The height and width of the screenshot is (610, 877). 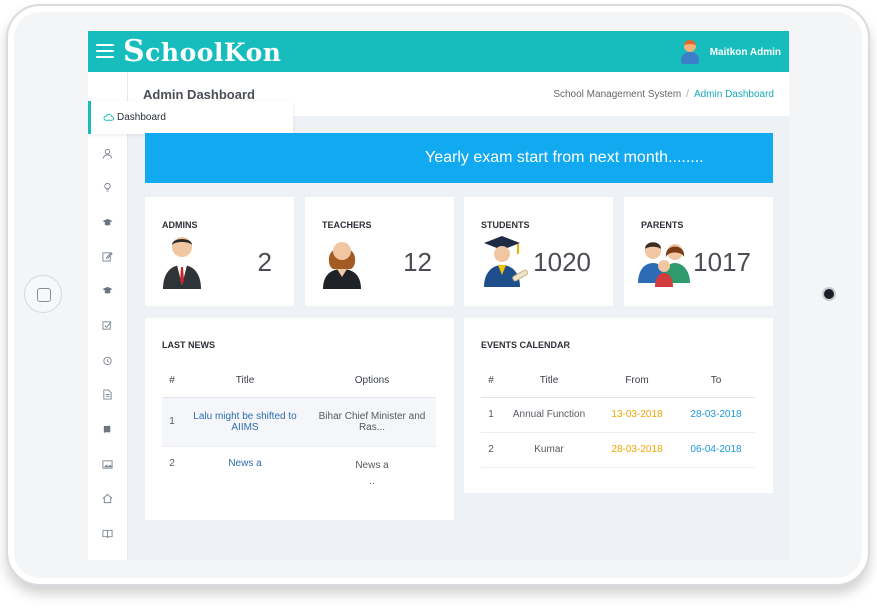 What do you see at coordinates (107, 325) in the screenshot?
I see `check-square-icon` at bounding box center [107, 325].